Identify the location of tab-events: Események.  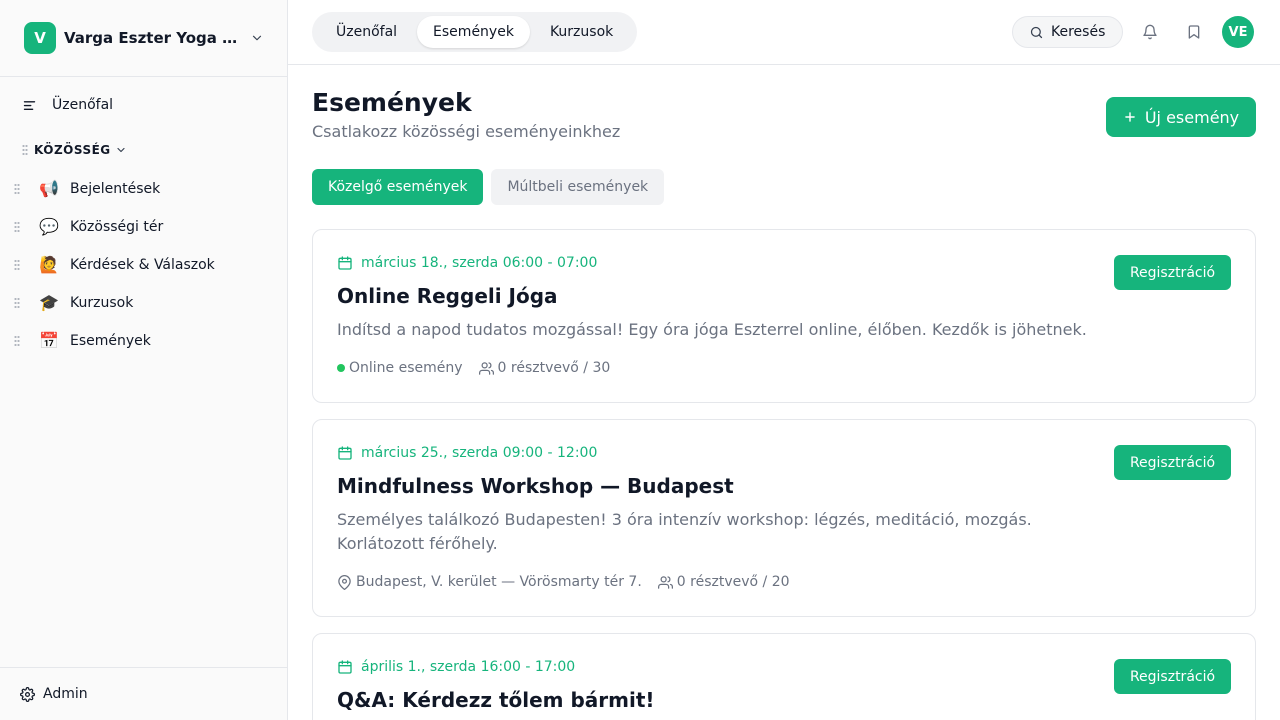
(473, 32).